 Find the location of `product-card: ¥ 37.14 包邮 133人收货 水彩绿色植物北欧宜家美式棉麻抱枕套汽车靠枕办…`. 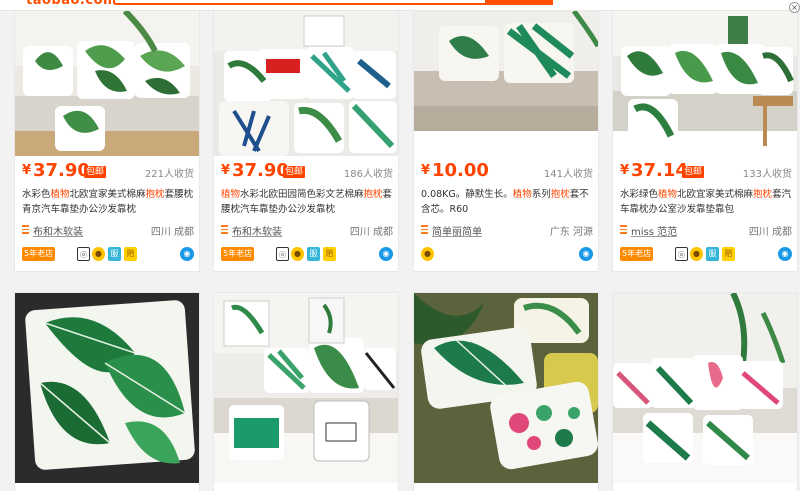

product-card: ¥ 37.14 包邮 133人收货 水彩绿色植物北欧宜家美式棉麻抱枕套汽车靠枕办… is located at coordinates (705, 141).